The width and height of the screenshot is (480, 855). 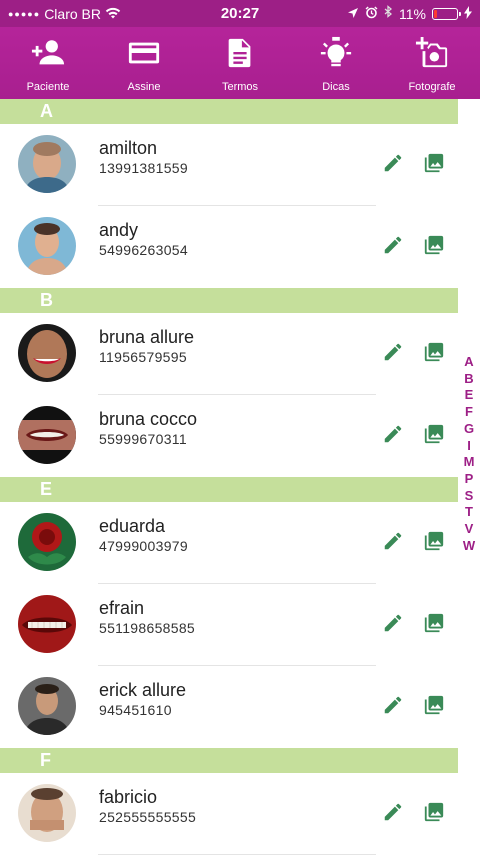 What do you see at coordinates (469, 512) in the screenshot?
I see `index-letter-t: T` at bounding box center [469, 512].